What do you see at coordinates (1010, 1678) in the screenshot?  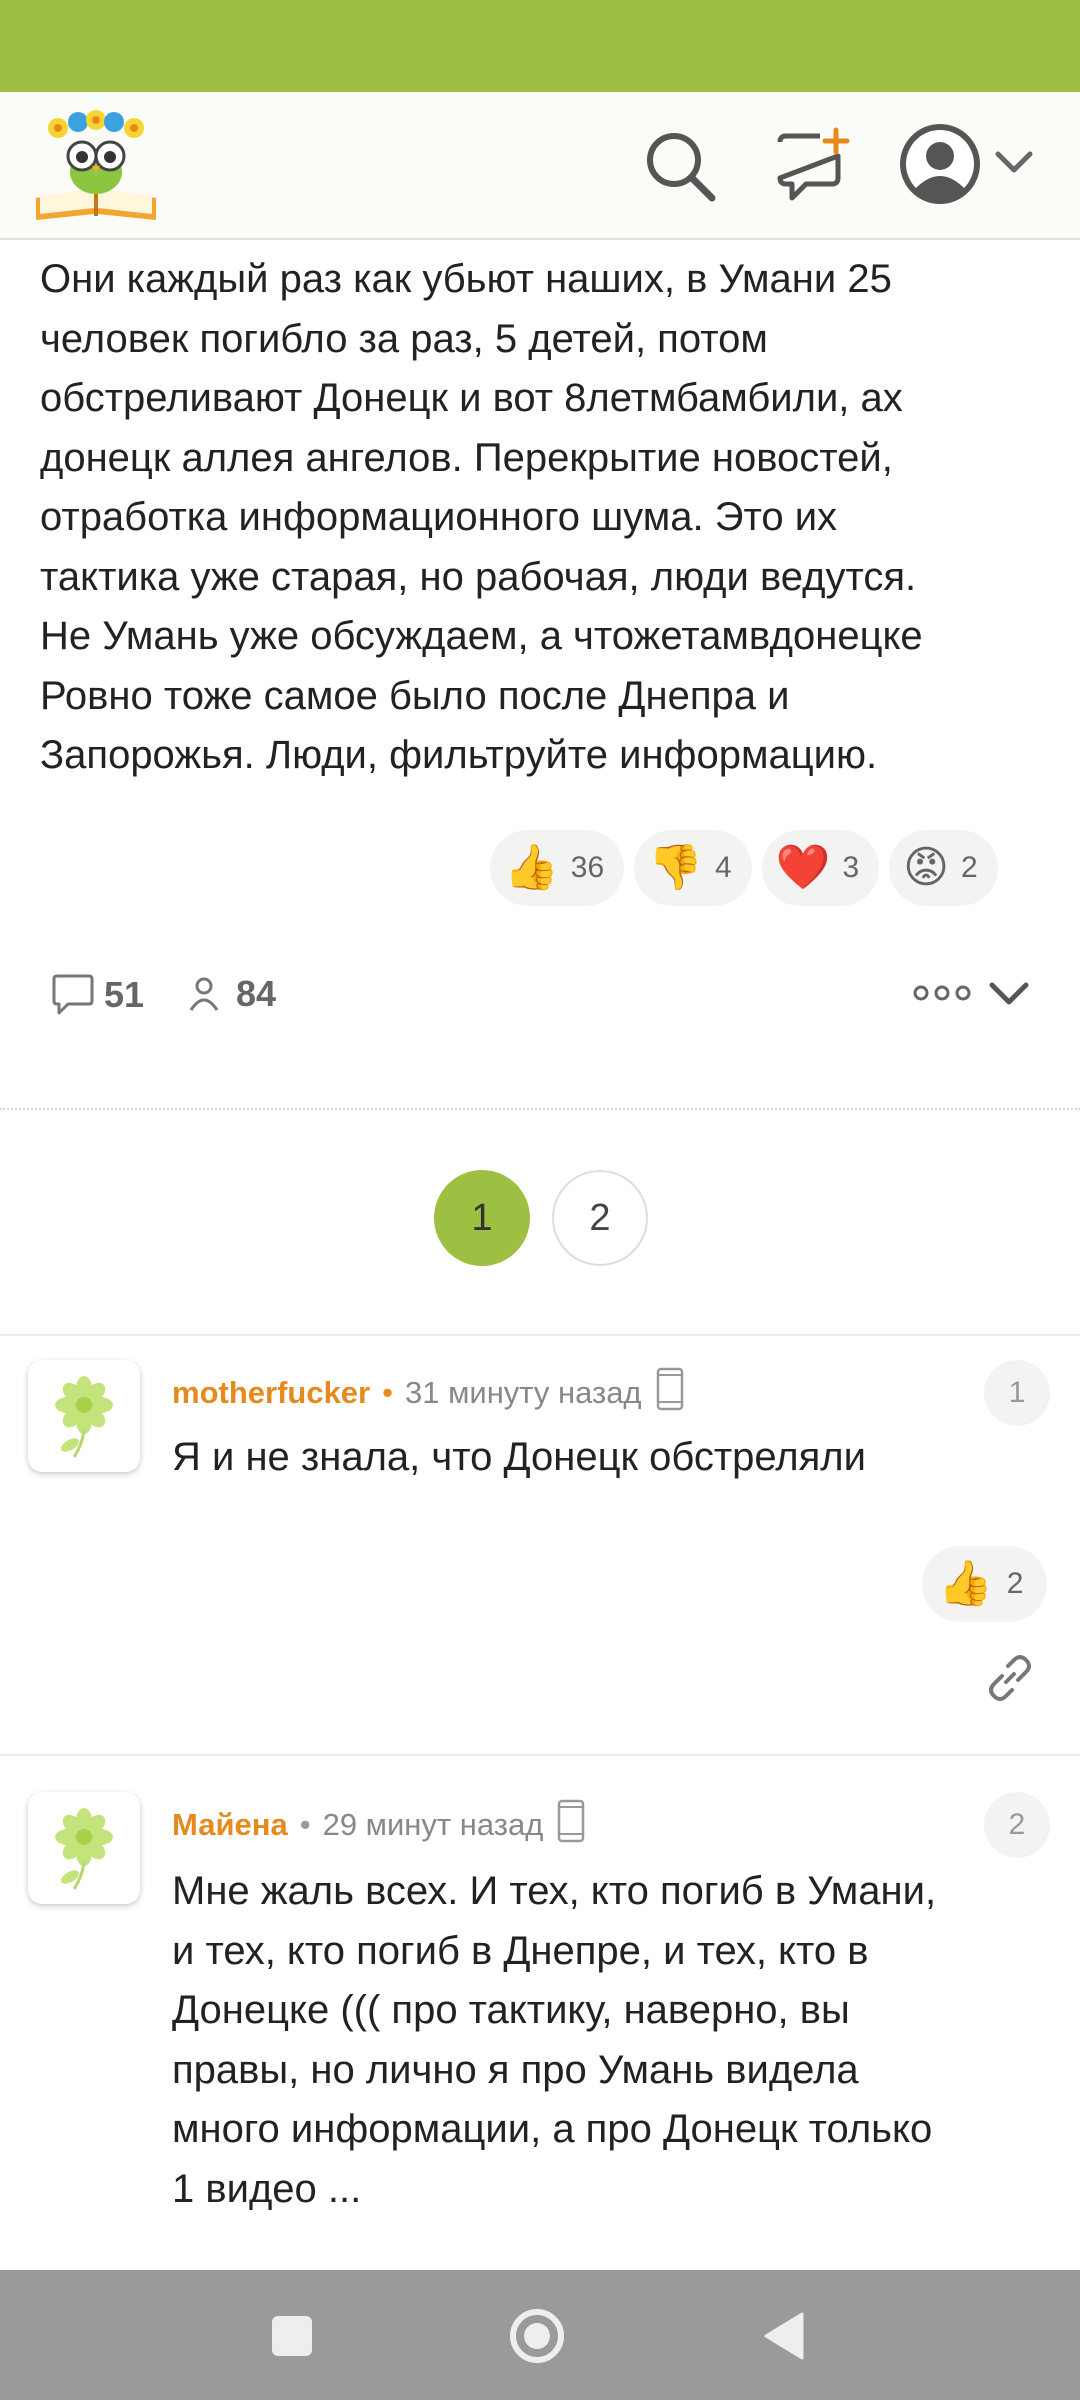 I see `link-icon` at bounding box center [1010, 1678].